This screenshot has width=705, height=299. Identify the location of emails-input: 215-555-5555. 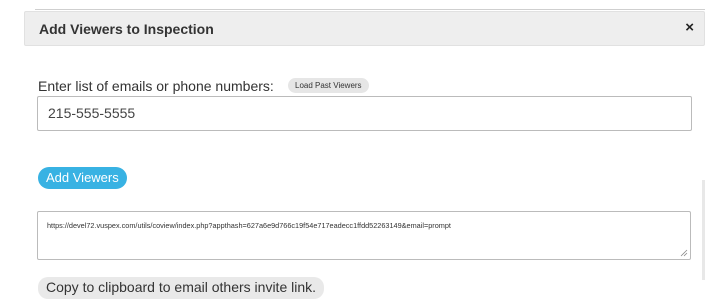
(364, 113).